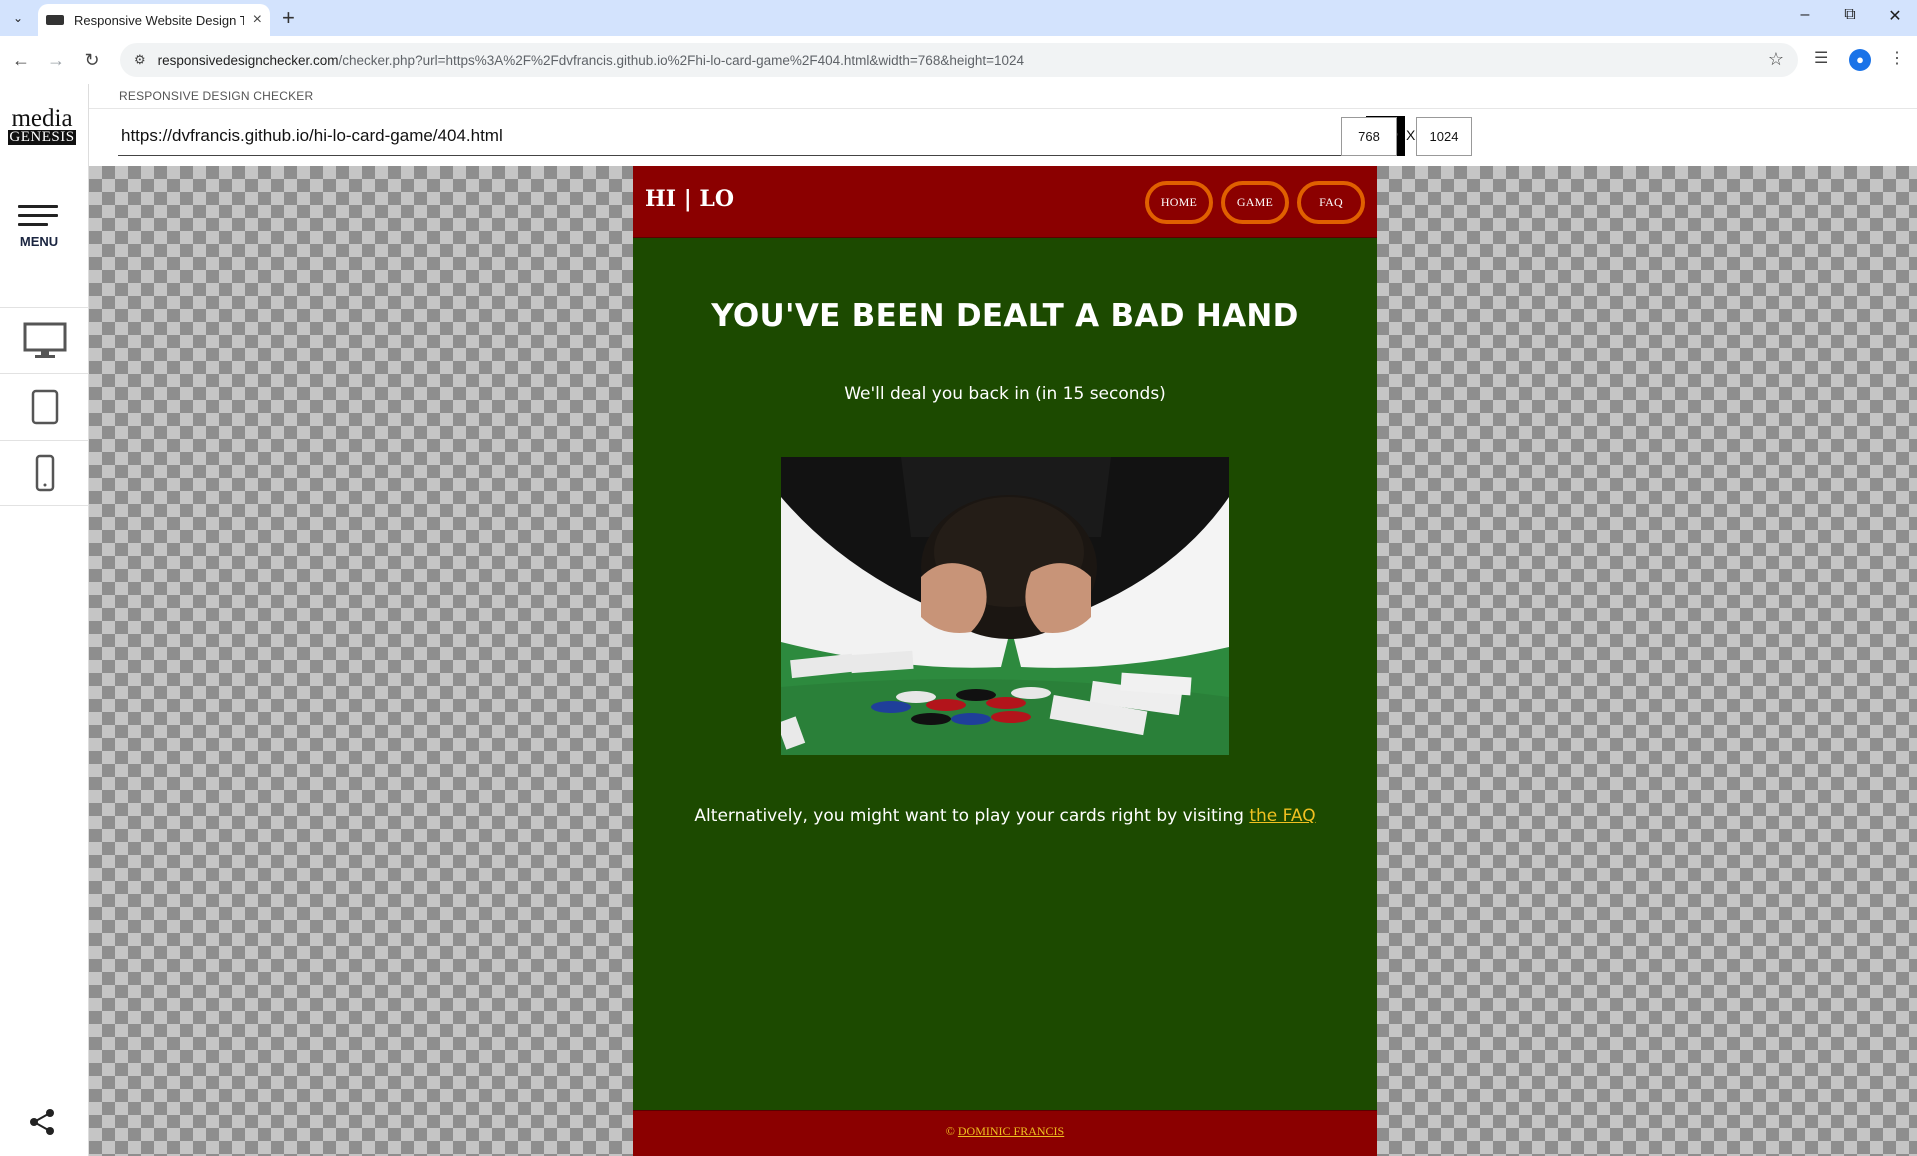 This screenshot has height=1156, width=1917. Describe the element at coordinates (689, 199) in the screenshot. I see `site-brand: HI | LO` at that location.